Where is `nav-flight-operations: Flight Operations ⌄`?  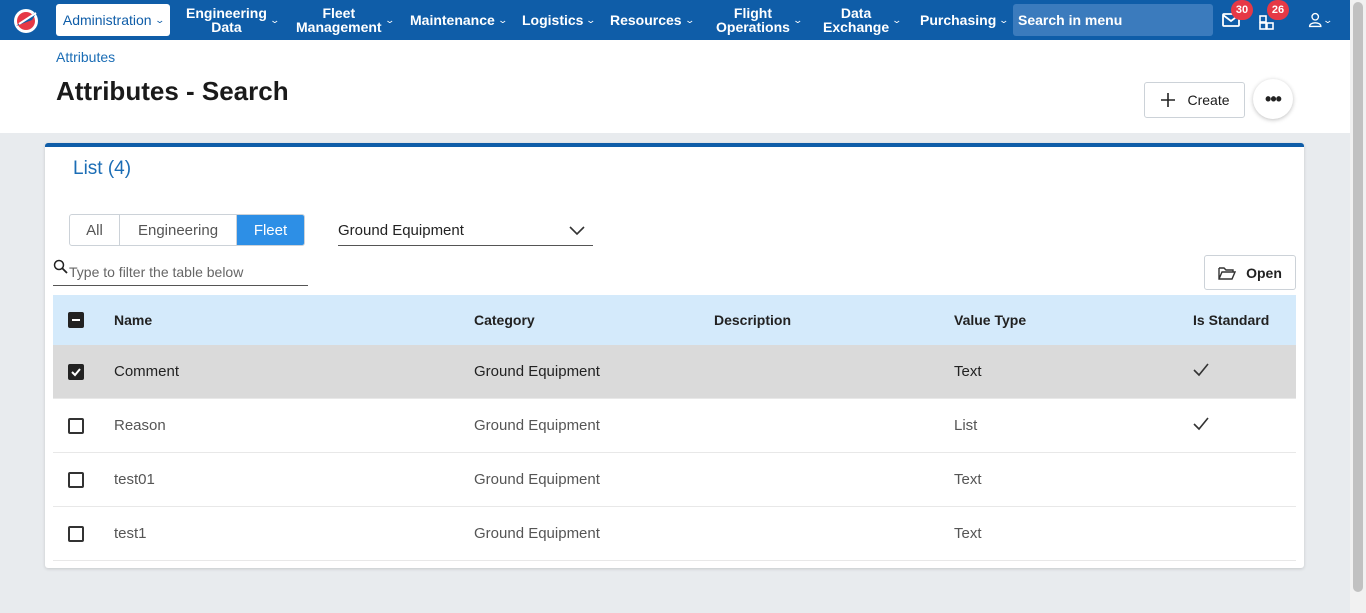
nav-flight-operations: Flight Operations ⌄ is located at coordinates (759, 20).